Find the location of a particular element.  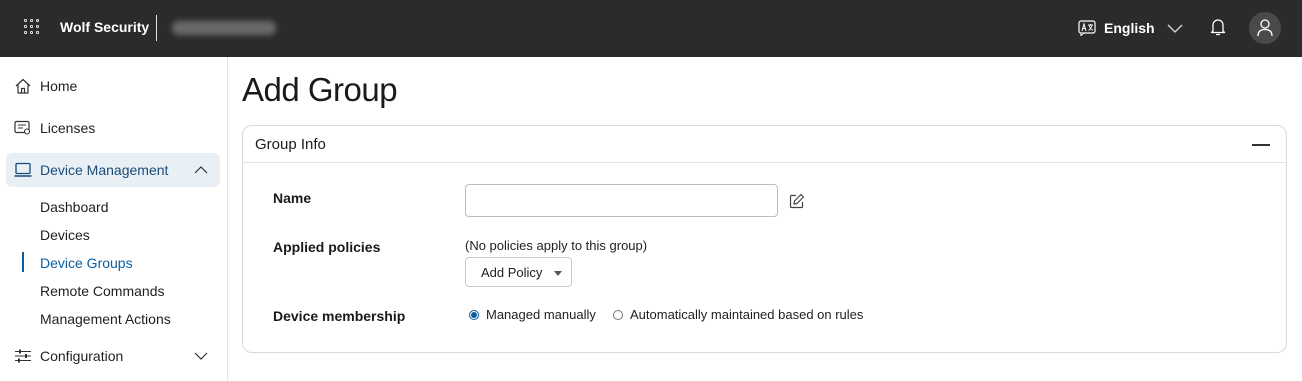

sidebar-subitem-device-groups: Device Groups is located at coordinates (86, 263).